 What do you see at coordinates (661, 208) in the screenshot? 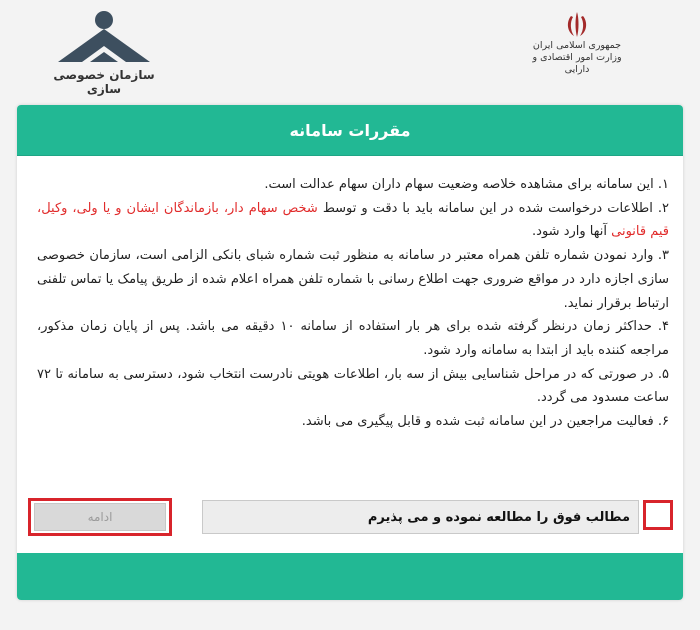
I see `rule-number: ۲.` at bounding box center [661, 208].